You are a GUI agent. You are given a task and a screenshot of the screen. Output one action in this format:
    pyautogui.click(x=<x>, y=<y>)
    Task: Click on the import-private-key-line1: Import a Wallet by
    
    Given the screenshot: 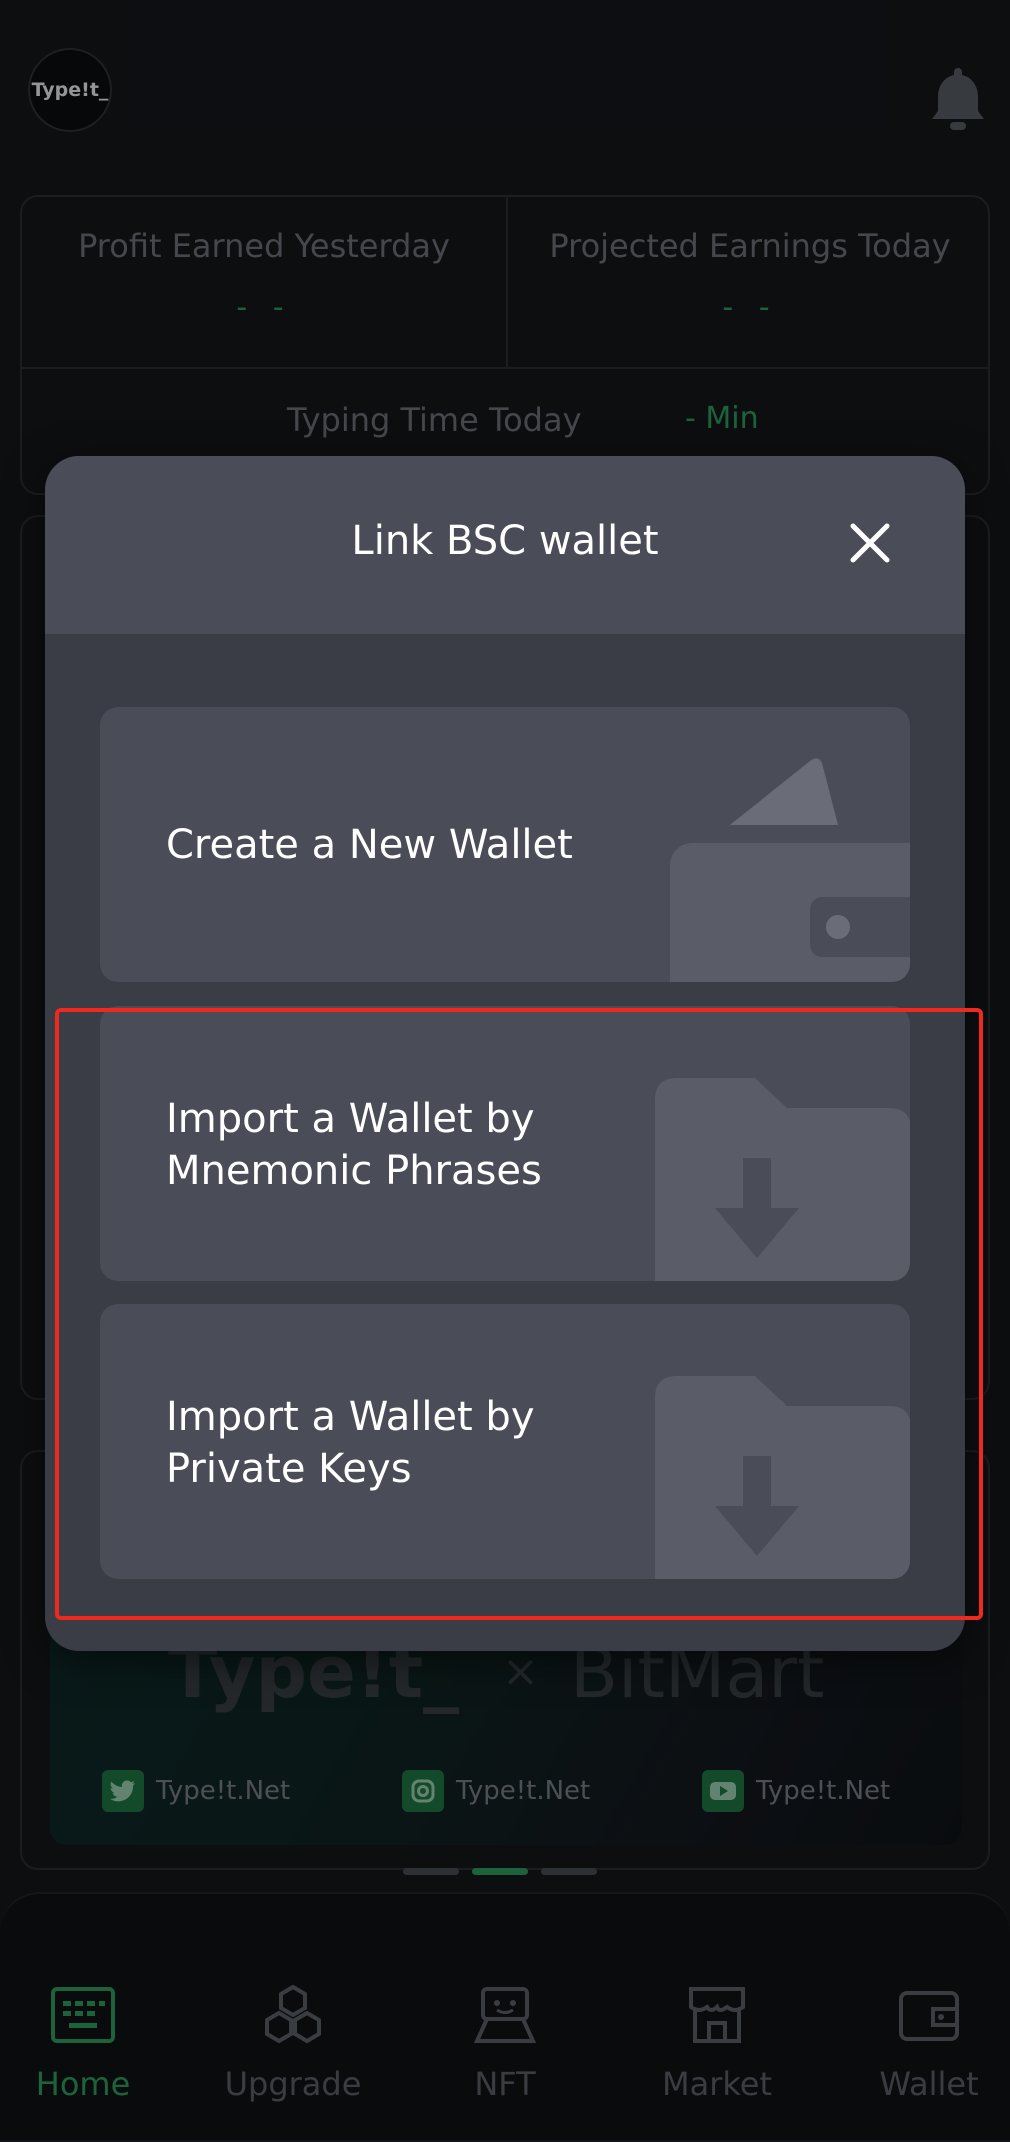 What is the action you would take?
    pyautogui.click(x=350, y=1417)
    